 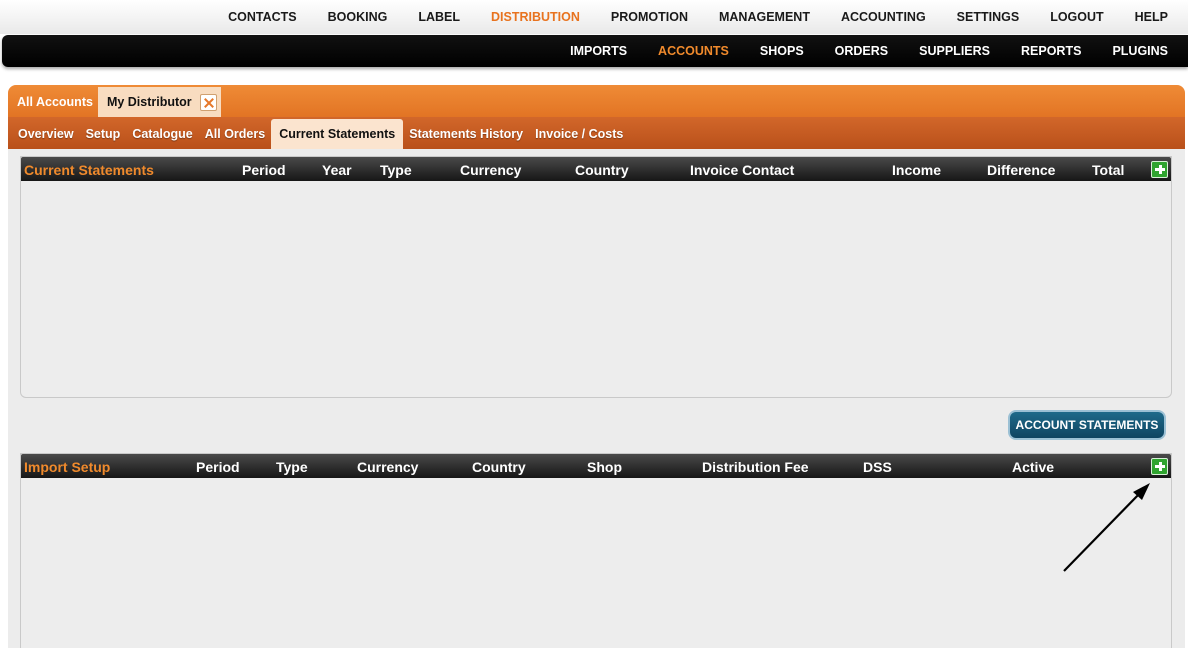 What do you see at coordinates (535, 17) in the screenshot?
I see `top-nav-distribution: DISTRIBUTION` at bounding box center [535, 17].